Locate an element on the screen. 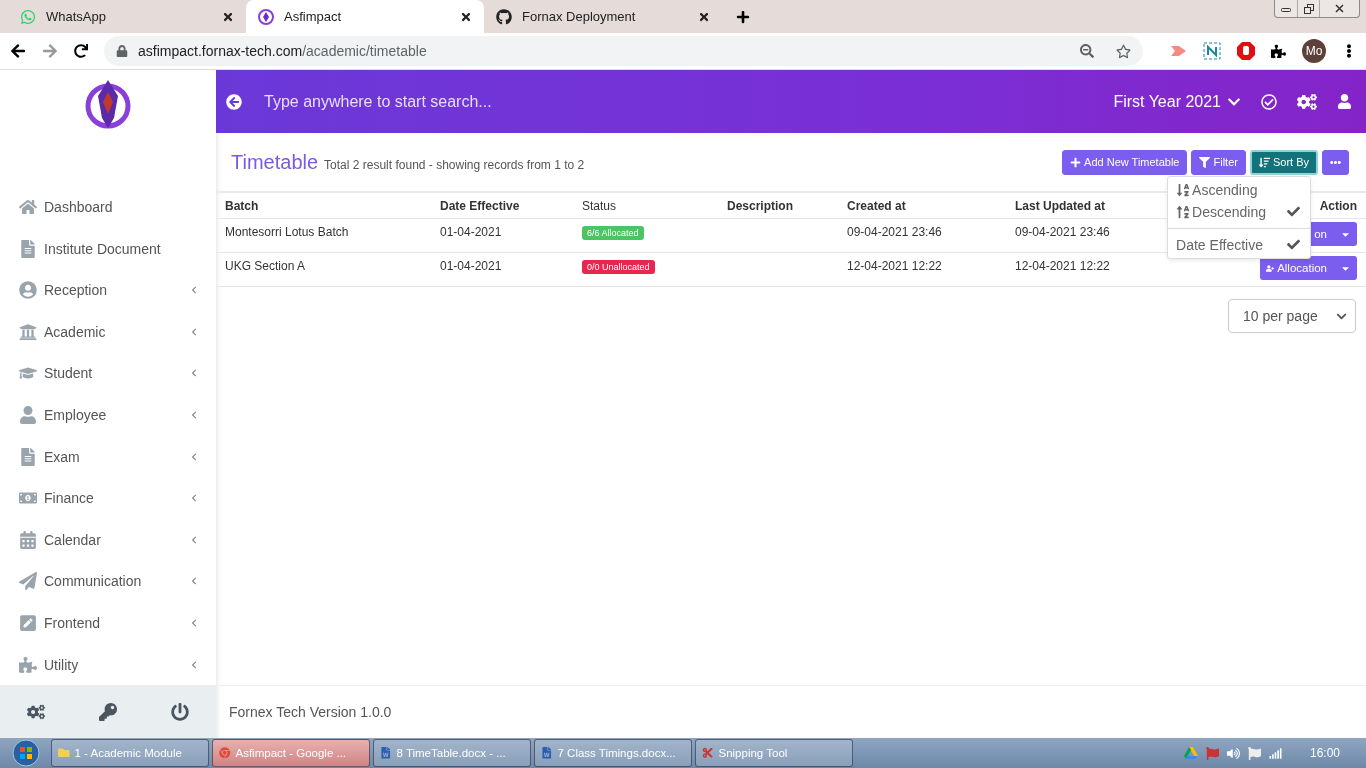 This screenshot has height=768, width=1366. allocation-button: Allocation is located at coordinates (1308, 268).